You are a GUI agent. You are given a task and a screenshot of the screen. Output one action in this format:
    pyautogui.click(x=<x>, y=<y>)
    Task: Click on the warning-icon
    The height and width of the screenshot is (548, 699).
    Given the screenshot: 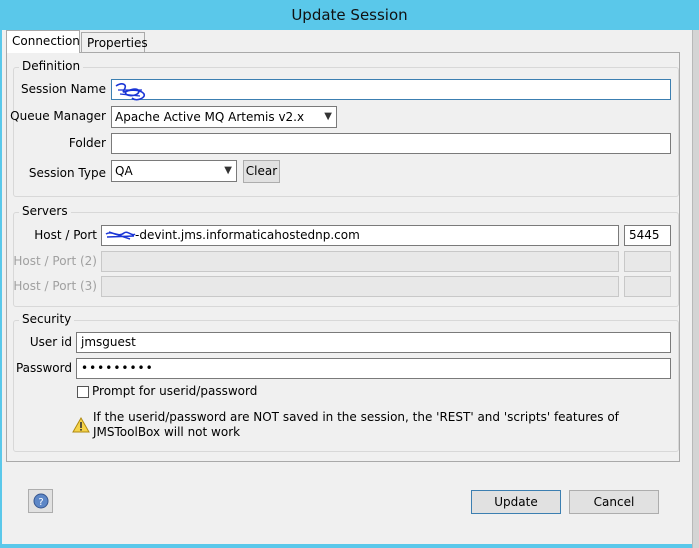 What is the action you would take?
    pyautogui.click(x=81, y=425)
    